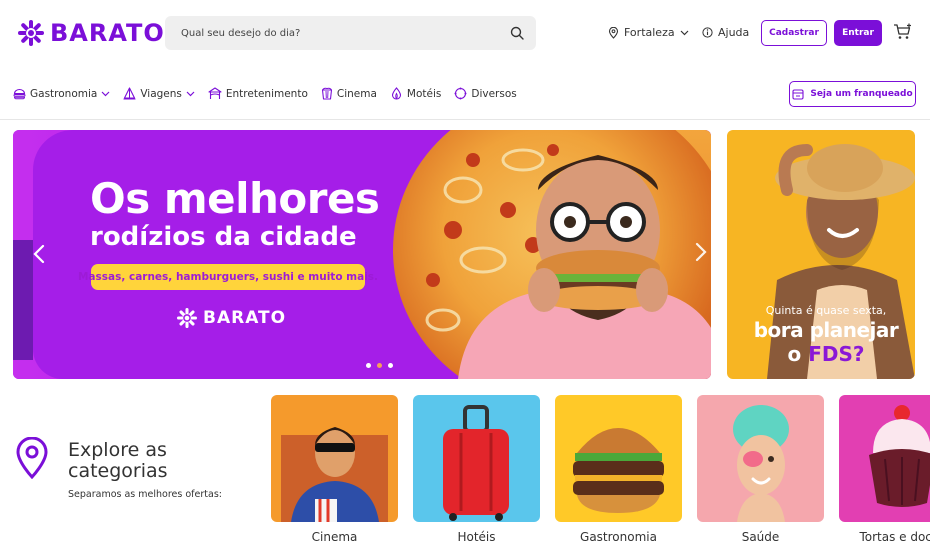  I want to click on explore-subtitle: Separamos as melhores ofertas:, so click(145, 494).